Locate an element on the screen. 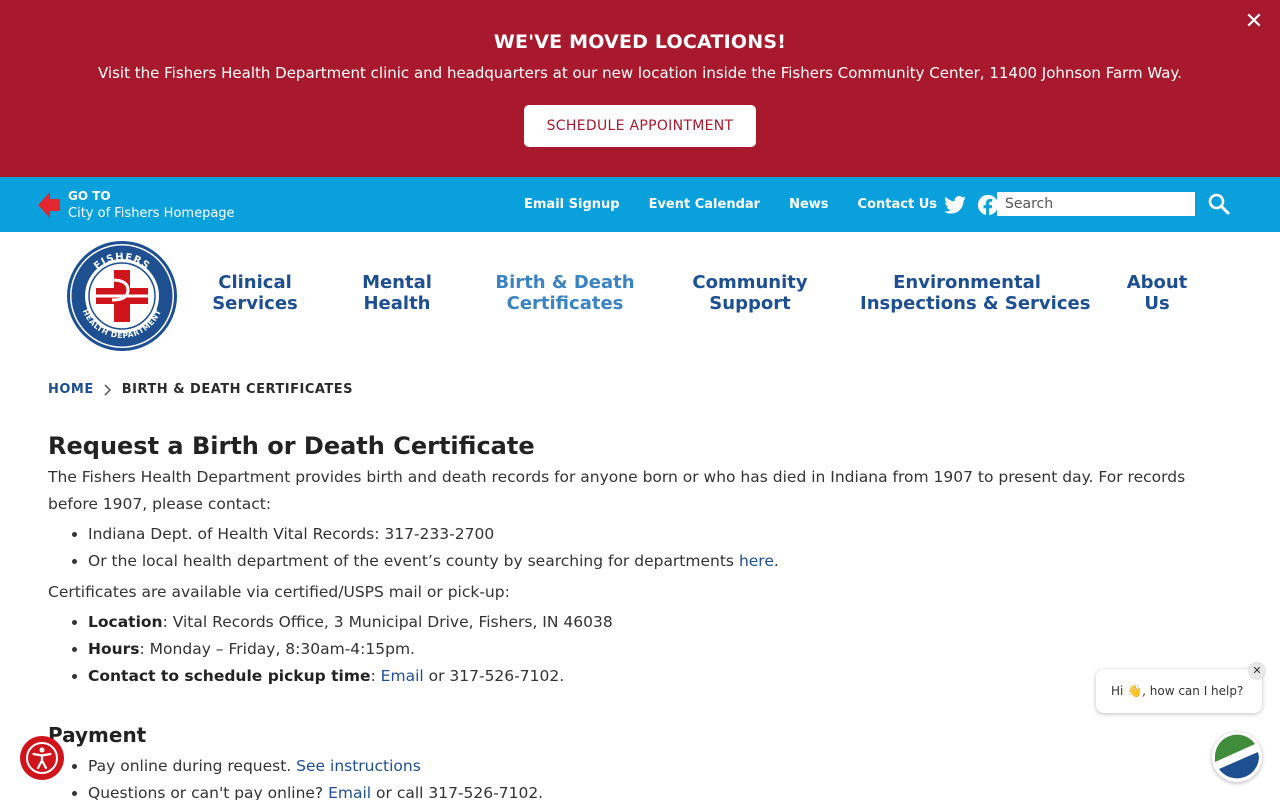 The image size is (1280, 800). event-calendar-link: Event Calendar is located at coordinates (705, 204).